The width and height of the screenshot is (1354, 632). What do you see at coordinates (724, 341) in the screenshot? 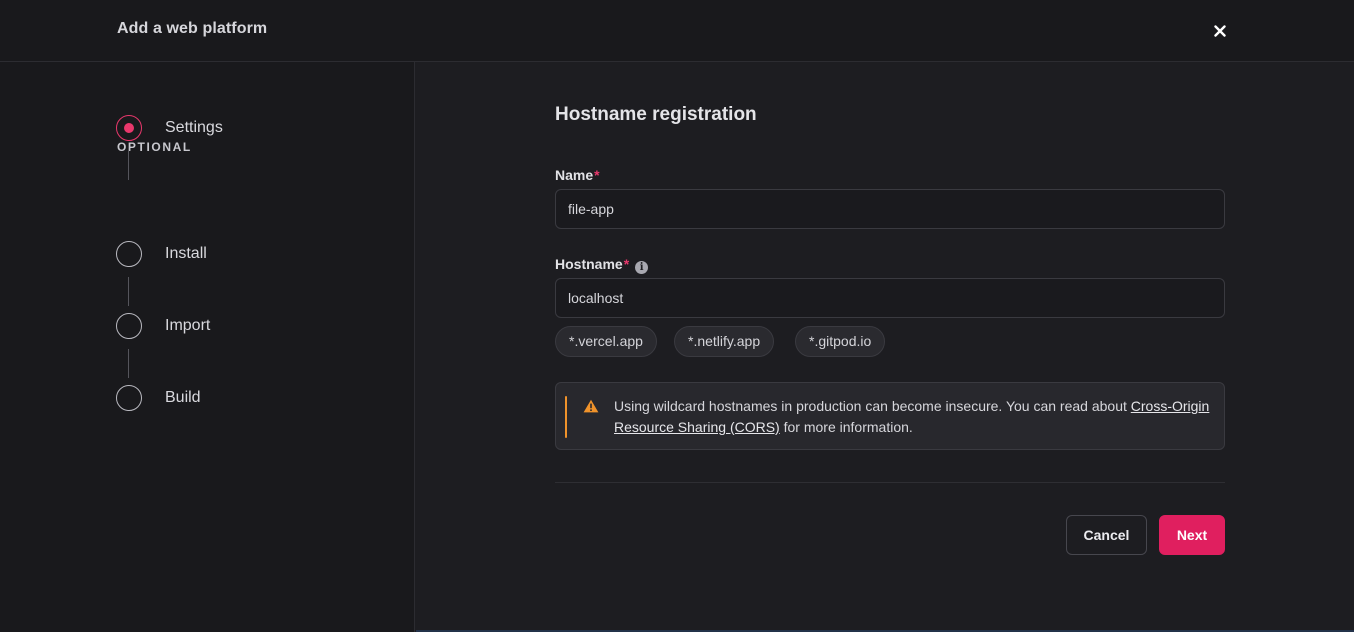
I see `hostname-suggestion-chip: *.netlify.app` at bounding box center [724, 341].